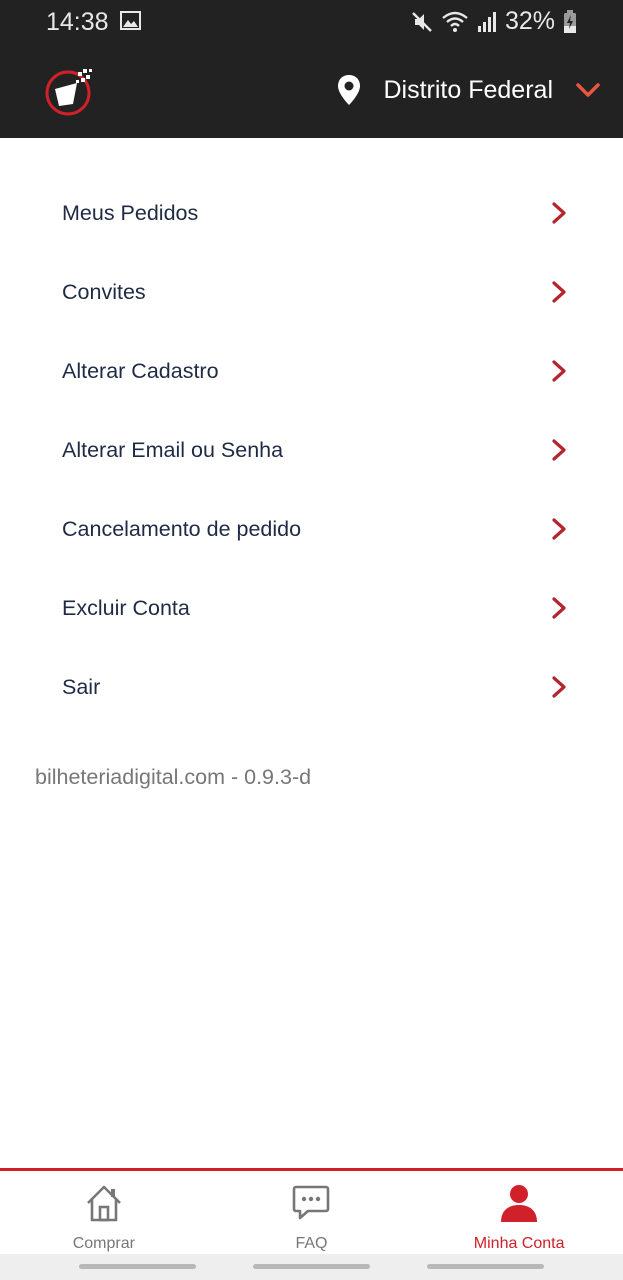 The image size is (623, 1280). I want to click on tab-faq: FAQ, so click(312, 1212).